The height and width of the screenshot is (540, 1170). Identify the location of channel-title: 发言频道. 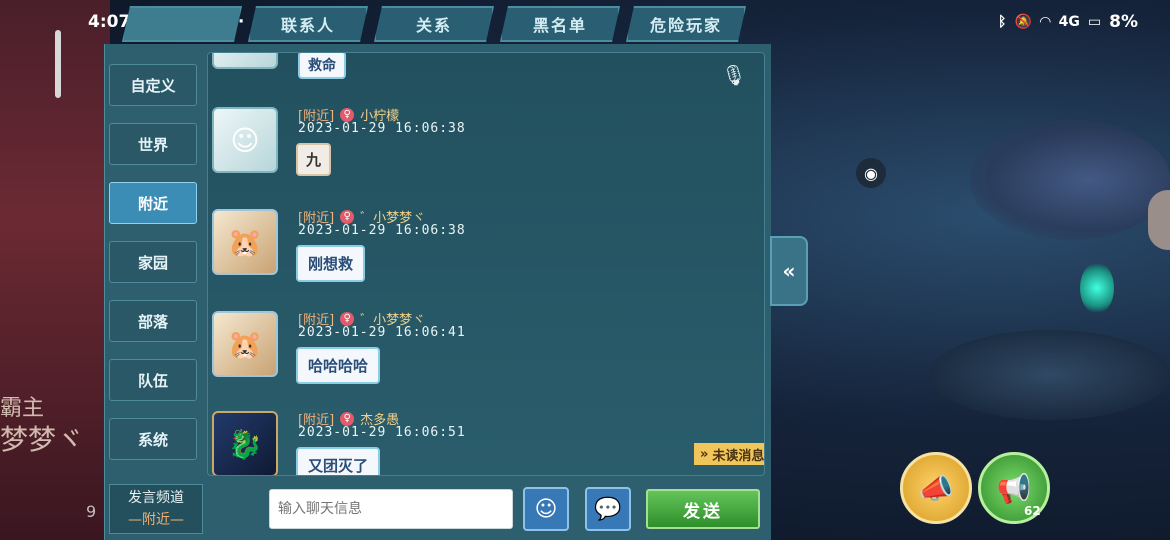
(156, 498).